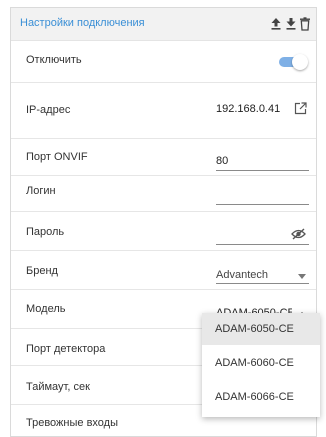 Image resolution: width=326 pixels, height=437 pixels. What do you see at coordinates (300, 62) in the screenshot?
I see `toggle-knob` at bounding box center [300, 62].